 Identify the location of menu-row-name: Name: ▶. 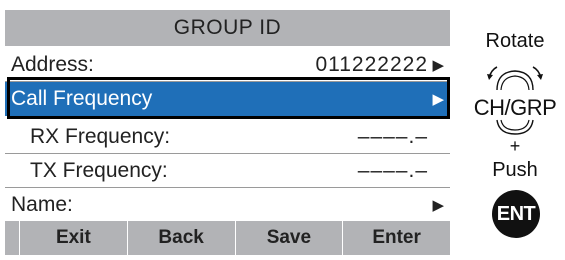
(227, 205).